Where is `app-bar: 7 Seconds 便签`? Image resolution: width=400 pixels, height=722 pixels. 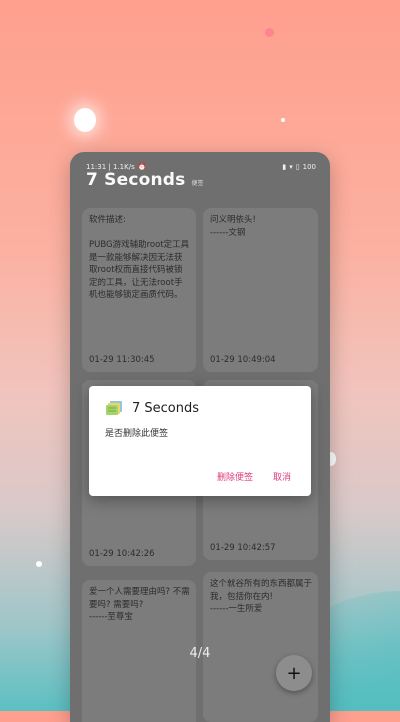 app-bar: 7 Seconds 便签 is located at coordinates (144, 180).